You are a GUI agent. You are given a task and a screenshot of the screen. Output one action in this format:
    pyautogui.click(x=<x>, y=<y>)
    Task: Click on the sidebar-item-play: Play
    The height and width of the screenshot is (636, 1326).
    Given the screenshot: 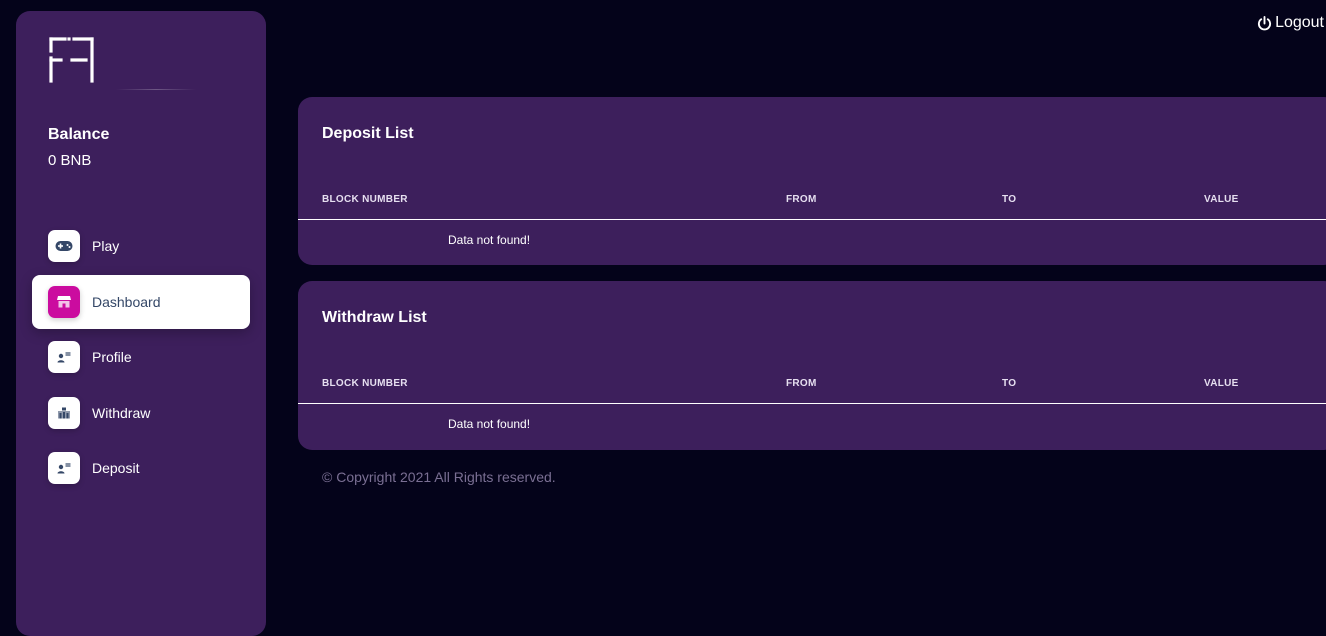 What is the action you would take?
    pyautogui.click(x=141, y=246)
    